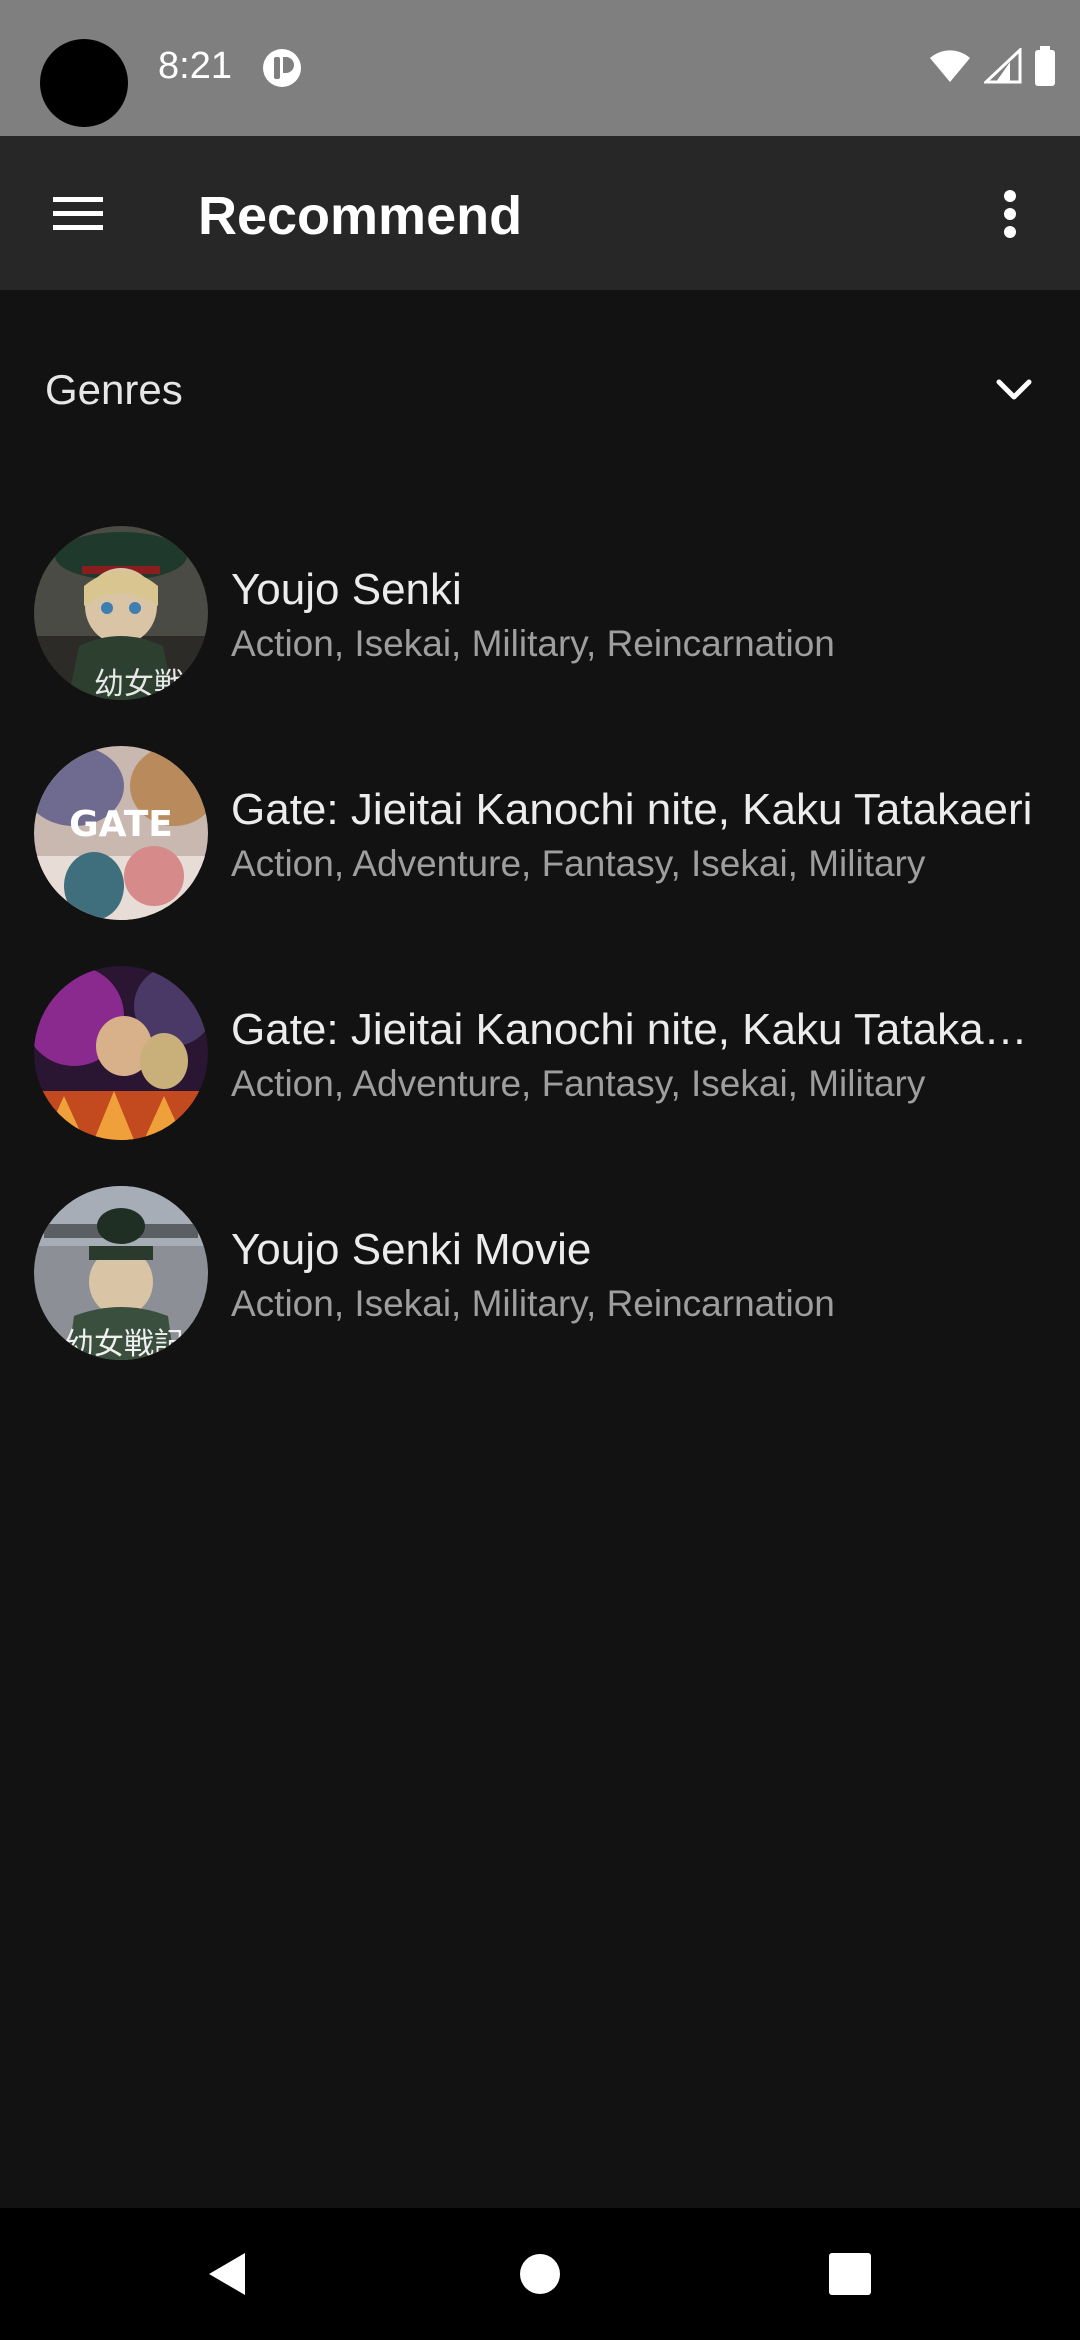 The image size is (1080, 2340). What do you see at coordinates (540, 68) in the screenshot?
I see `status-bar: 8:21` at bounding box center [540, 68].